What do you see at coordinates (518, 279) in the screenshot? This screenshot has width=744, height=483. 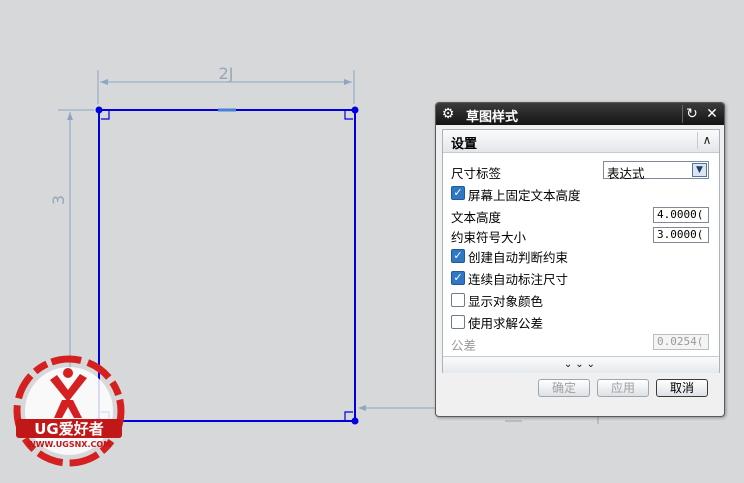 I see `continuous-auto-dimension-label: 连续自动标注尺寸` at bounding box center [518, 279].